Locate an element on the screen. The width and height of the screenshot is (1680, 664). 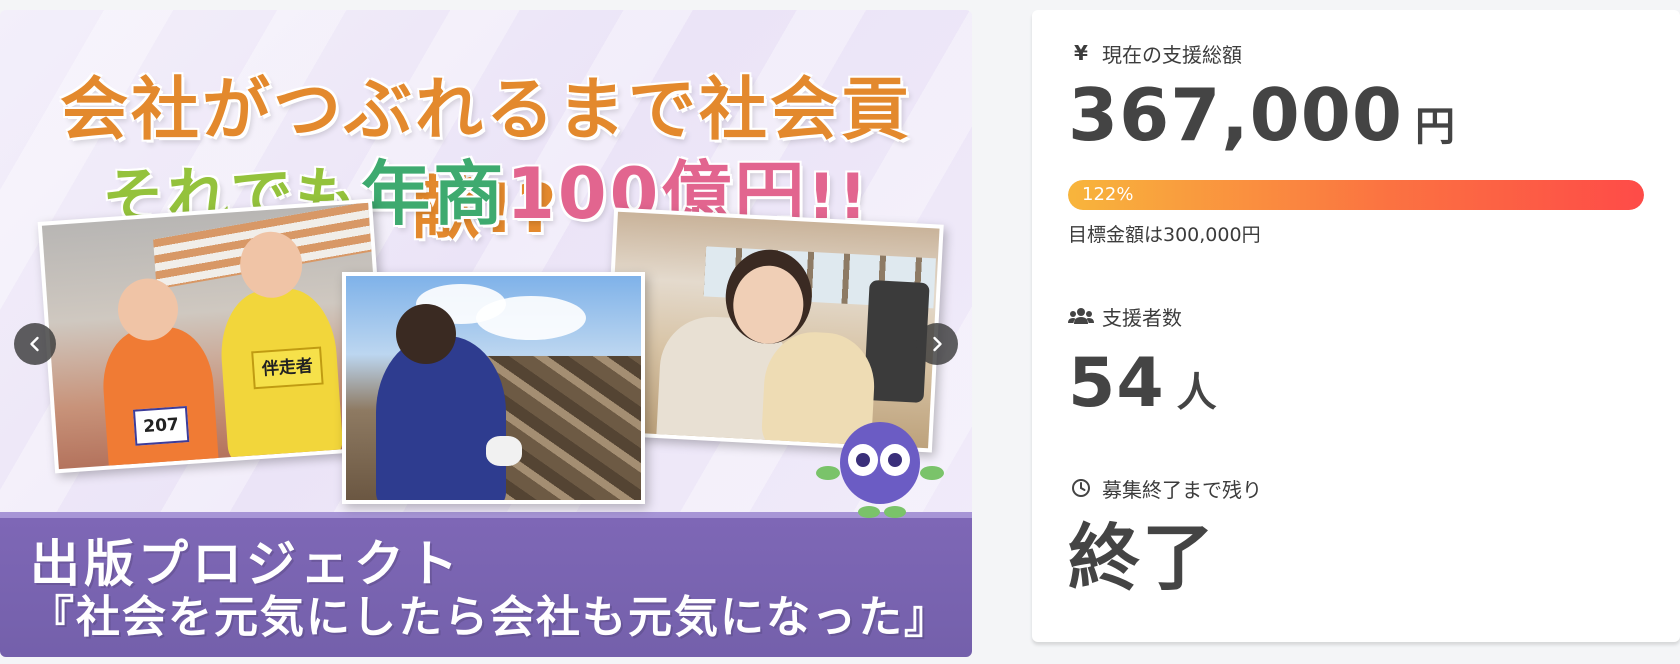
hero-headline-2b: 年商 is located at coordinates (433, 194).